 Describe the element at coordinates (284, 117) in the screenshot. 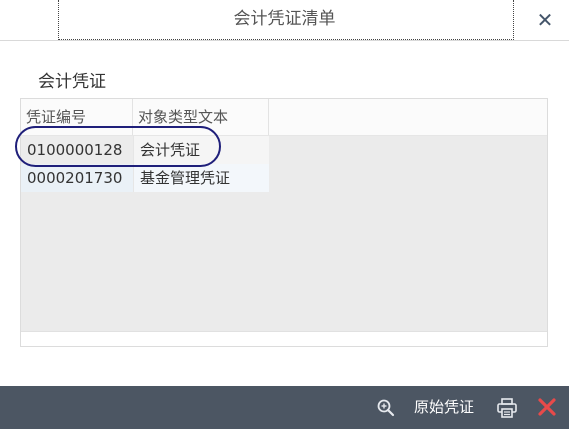

I see `table-header: 凭证编号 对象类型文本` at that location.